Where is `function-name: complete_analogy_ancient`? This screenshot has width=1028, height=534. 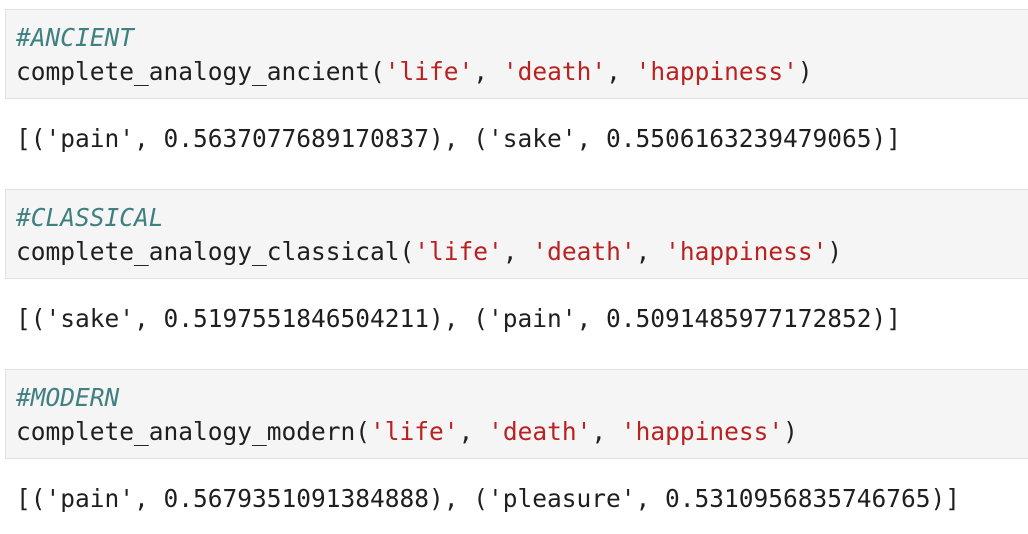
function-name: complete_analogy_ancient is located at coordinates (193, 71).